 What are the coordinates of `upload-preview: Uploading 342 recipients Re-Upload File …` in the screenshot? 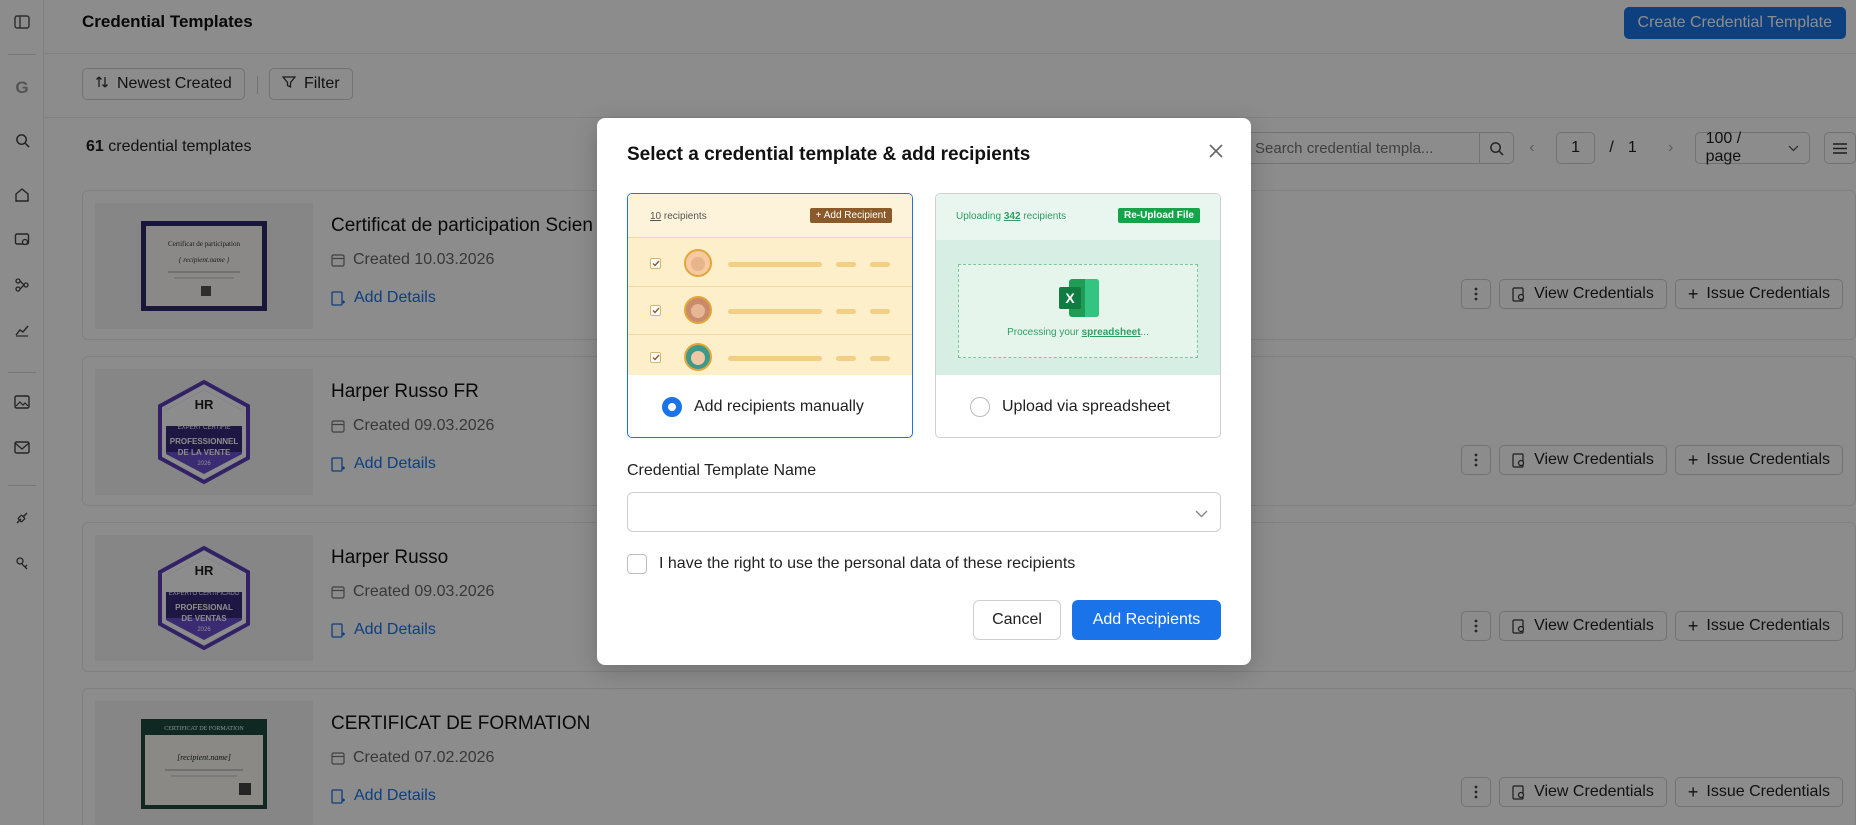 It's located at (1078, 284).